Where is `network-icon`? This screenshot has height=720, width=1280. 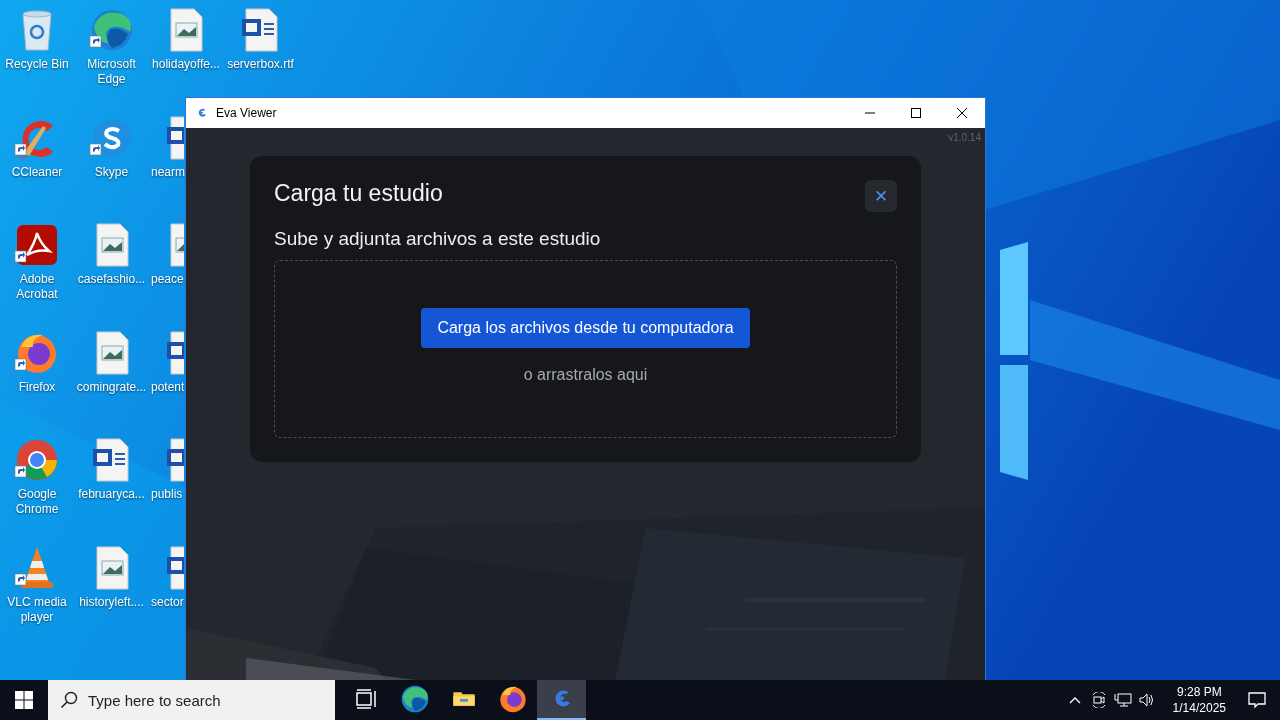 network-icon is located at coordinates (1122, 700).